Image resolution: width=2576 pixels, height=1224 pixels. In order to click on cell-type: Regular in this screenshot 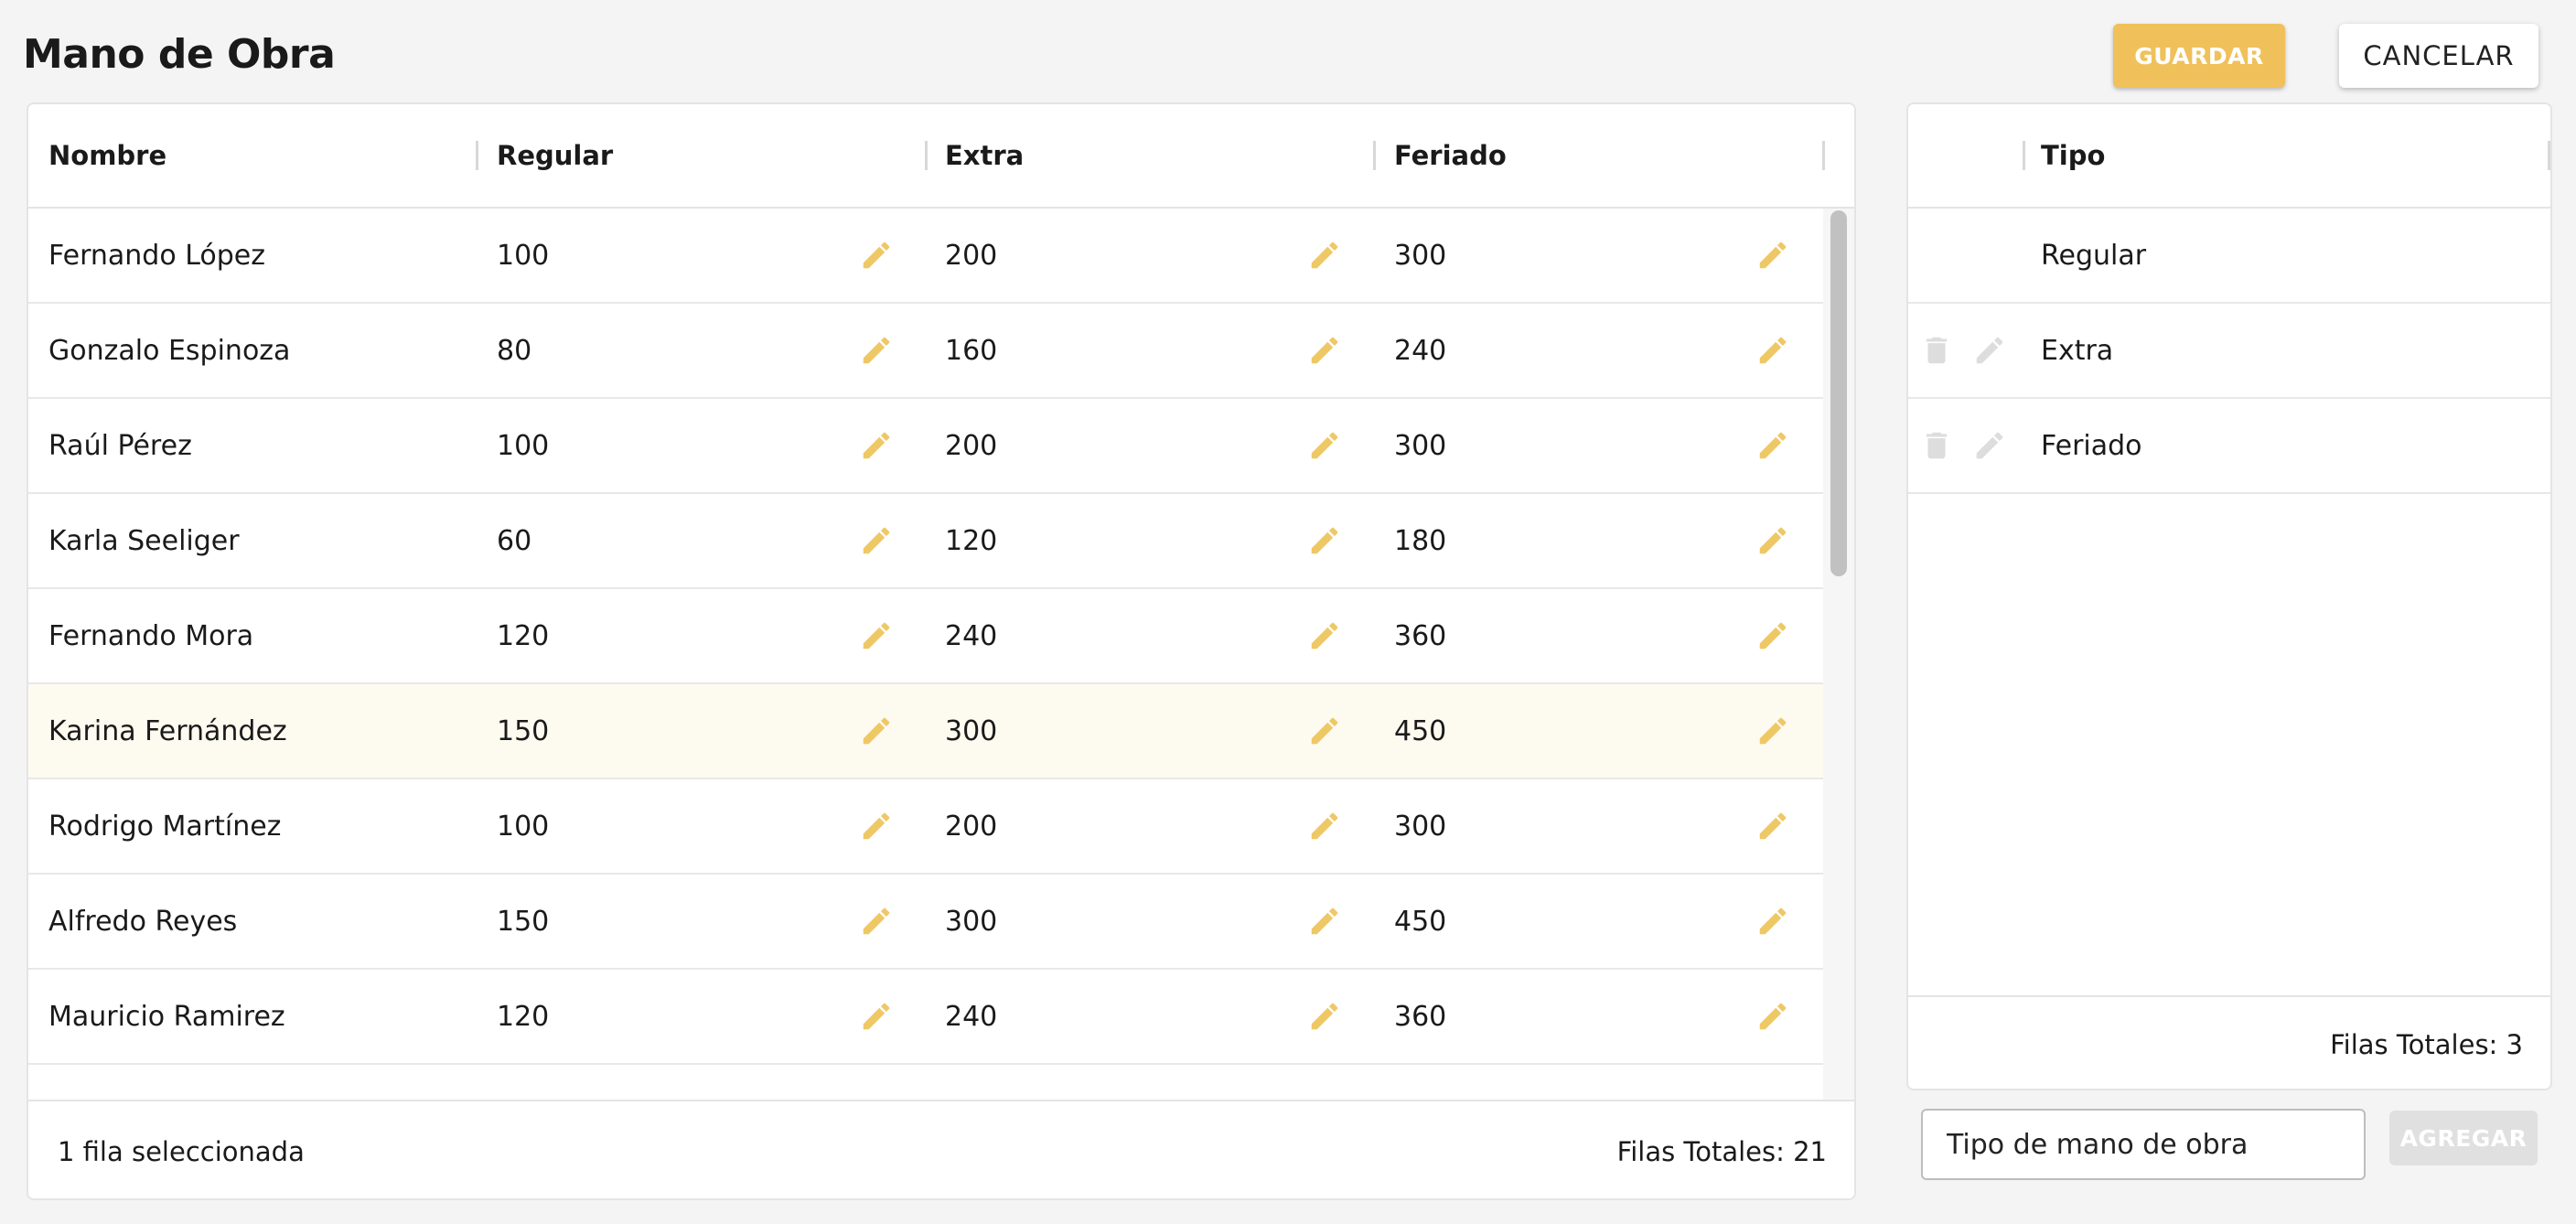, I will do `click(2094, 255)`.